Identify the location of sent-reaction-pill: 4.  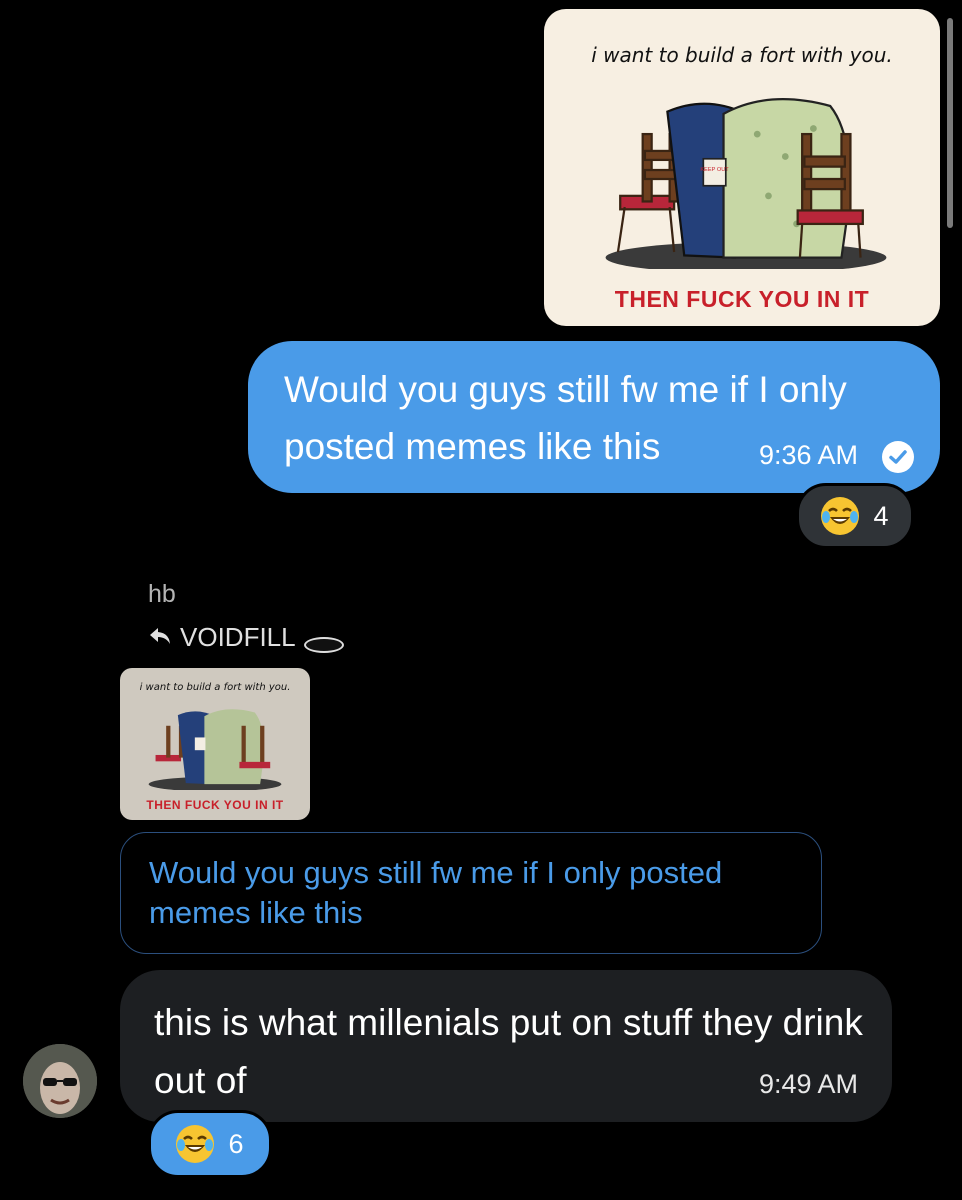
(855, 516).